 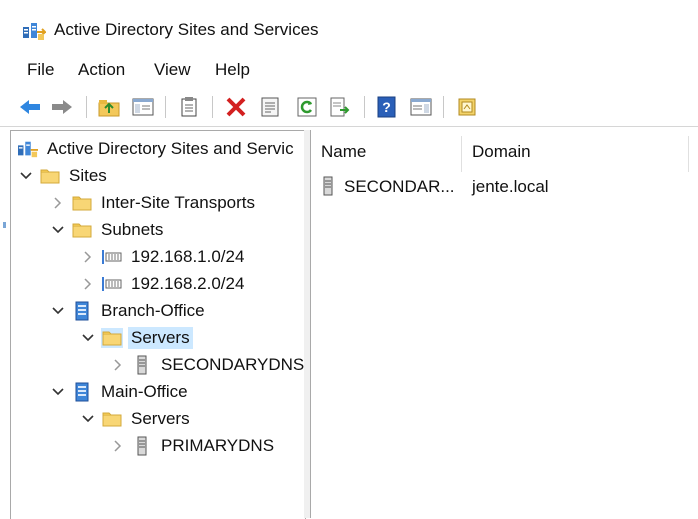 What do you see at coordinates (307, 324) in the screenshot?
I see `pane-splitter` at bounding box center [307, 324].